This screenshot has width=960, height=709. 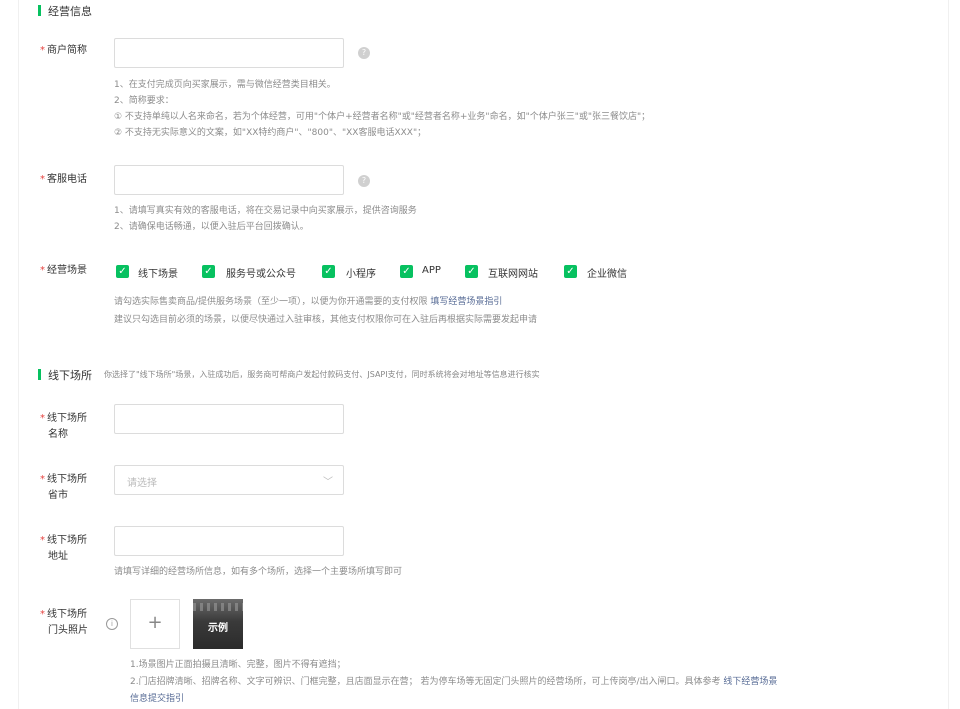 I want to click on label-text: 经营场景, so click(x=67, y=270).